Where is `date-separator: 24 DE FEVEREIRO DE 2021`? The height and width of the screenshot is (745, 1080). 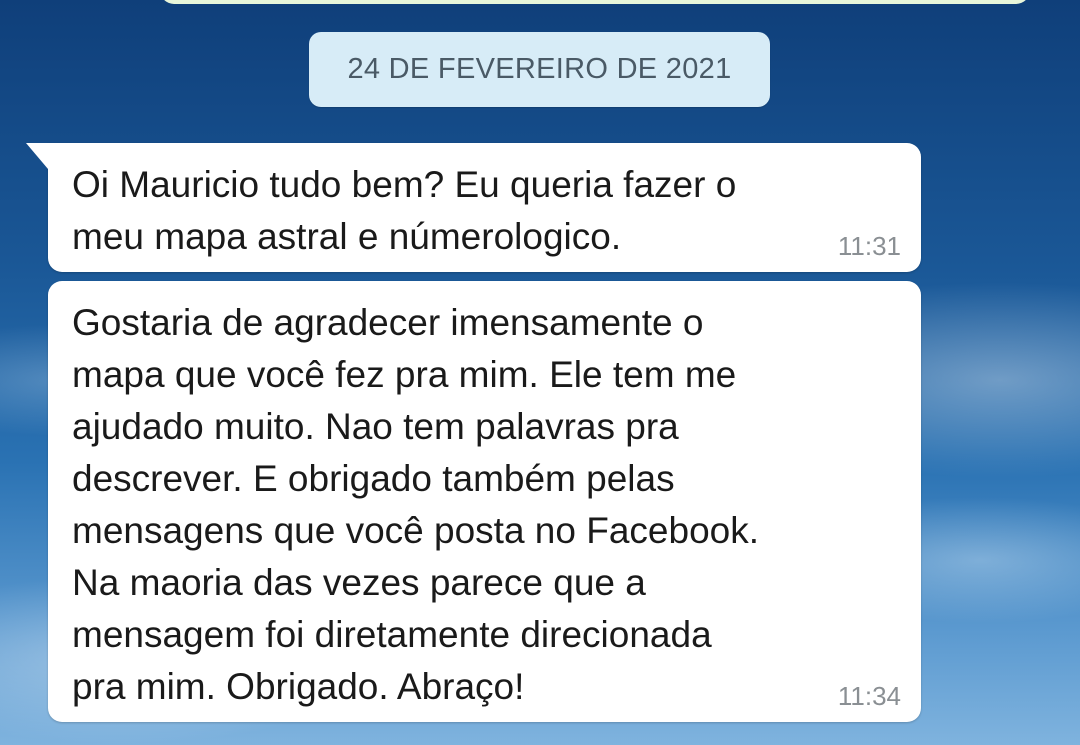
date-separator: 24 DE FEVEREIRO DE 2021 is located at coordinates (539, 69).